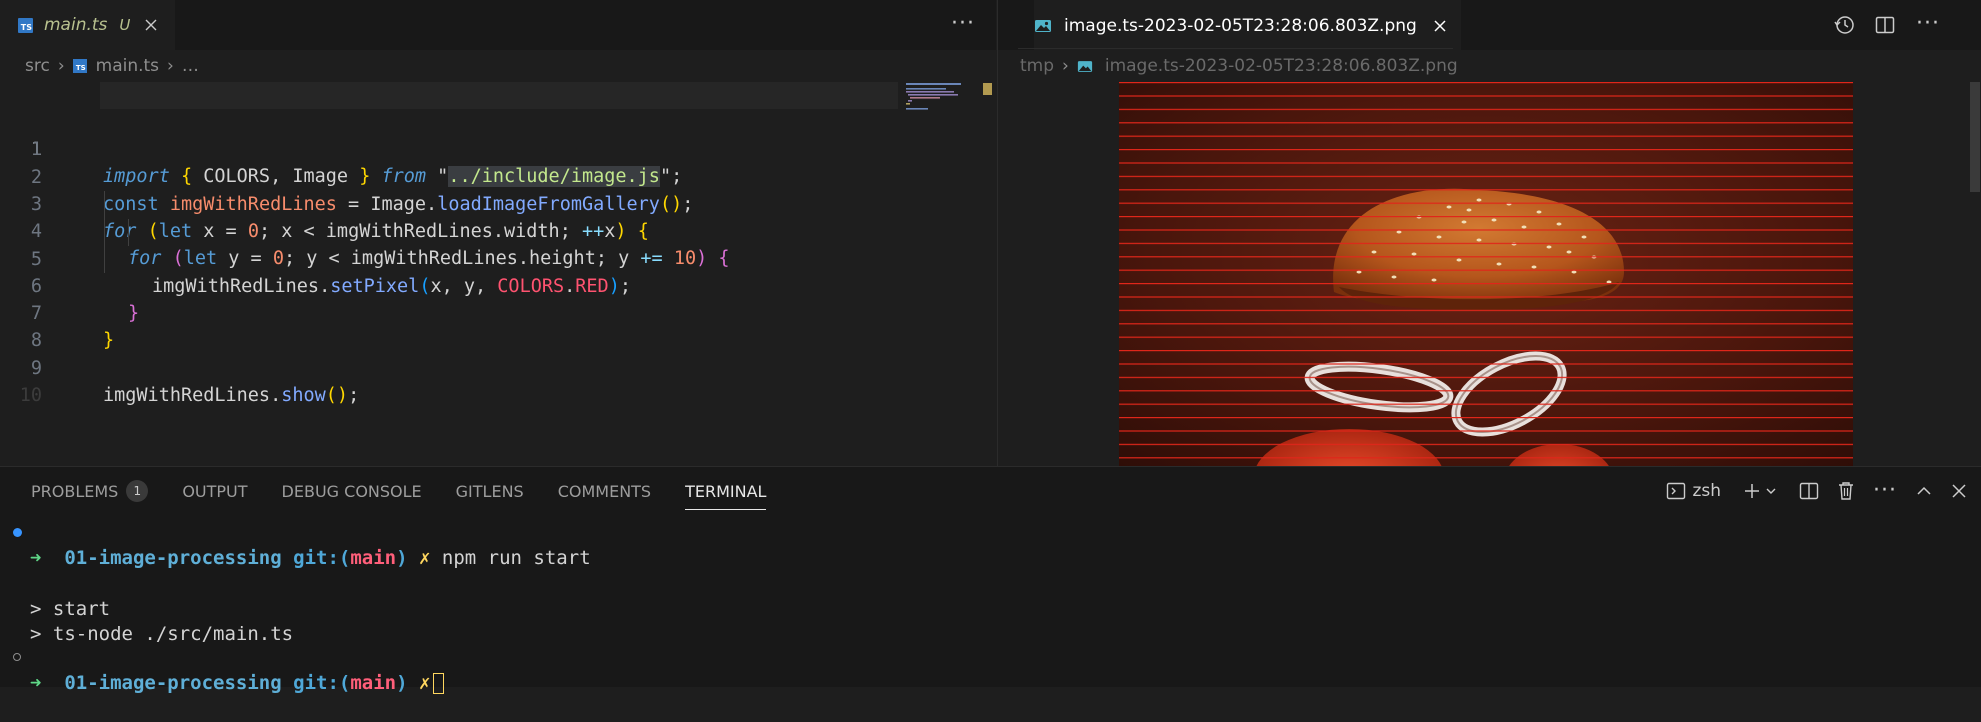 This screenshot has height=722, width=1981. I want to click on tab-main-ts: TS main.ts U, so click(87, 25).